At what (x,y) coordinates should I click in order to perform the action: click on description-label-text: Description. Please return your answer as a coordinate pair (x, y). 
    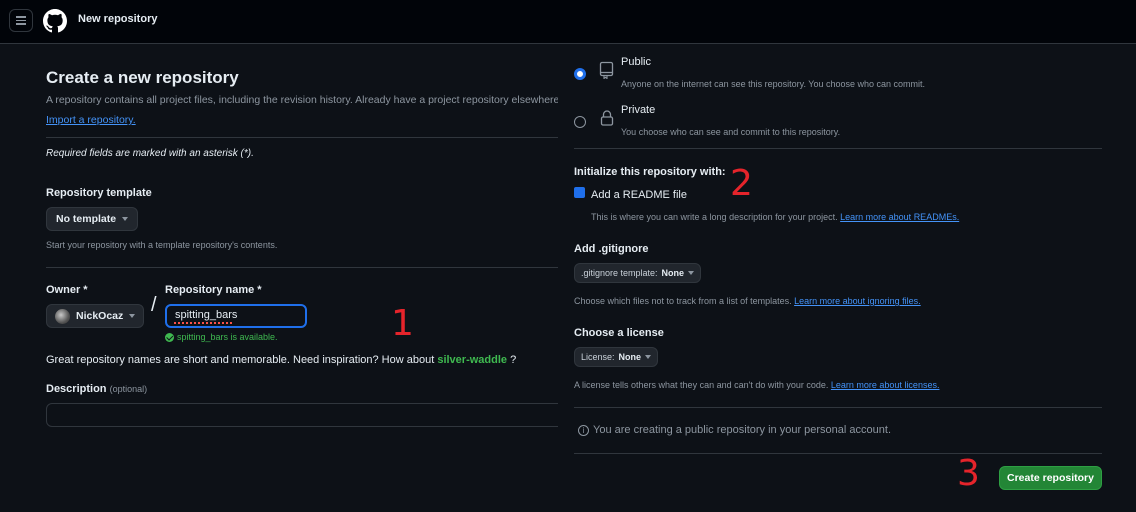
    Looking at the image, I should click on (76, 389).